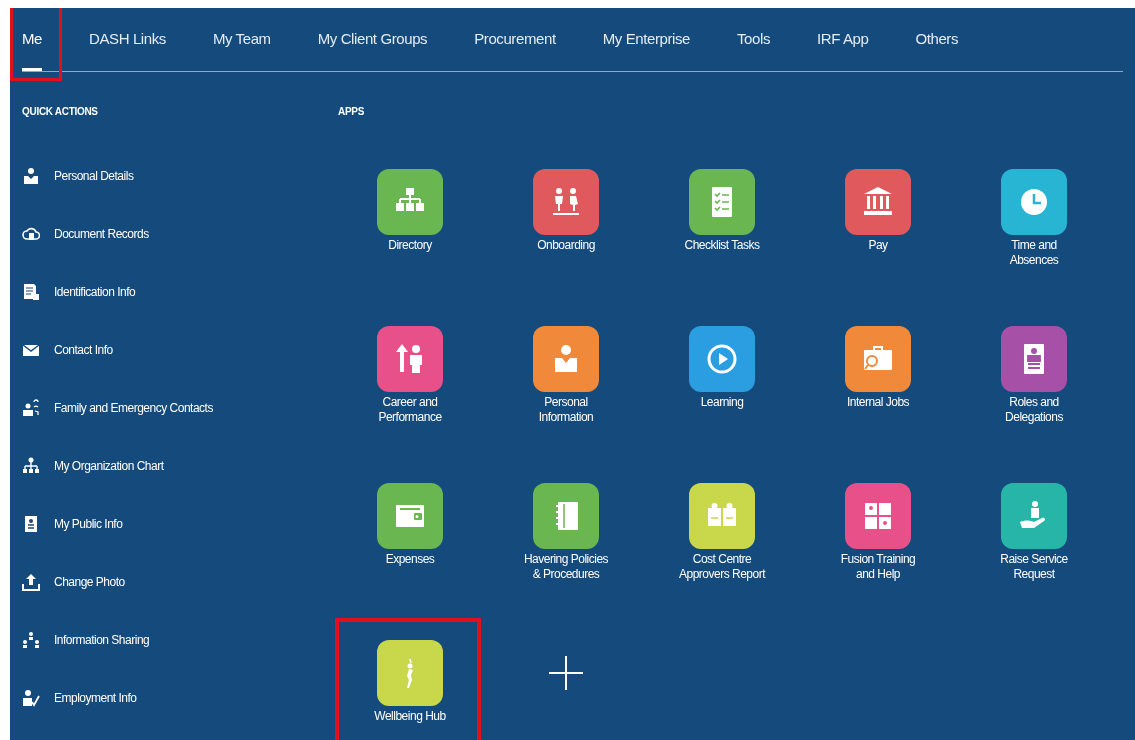  Describe the element at coordinates (878, 211) in the screenshot. I see `app-tile: Pay` at that location.